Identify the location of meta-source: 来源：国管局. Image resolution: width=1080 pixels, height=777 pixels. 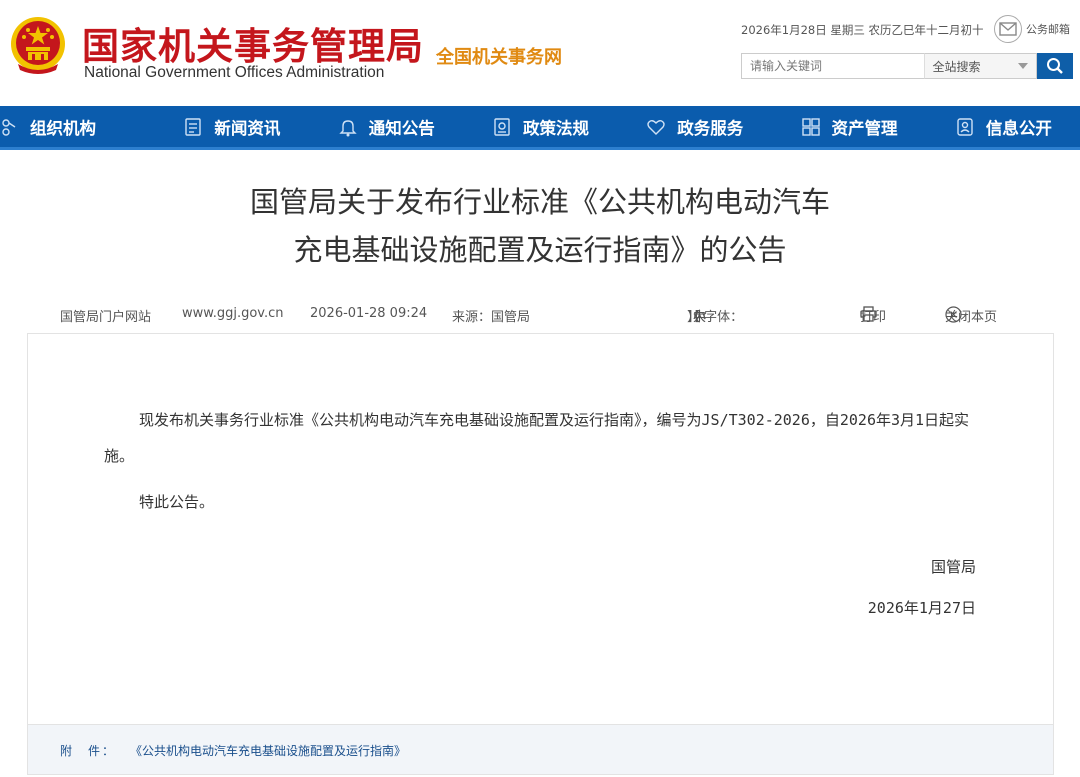
(491, 317).